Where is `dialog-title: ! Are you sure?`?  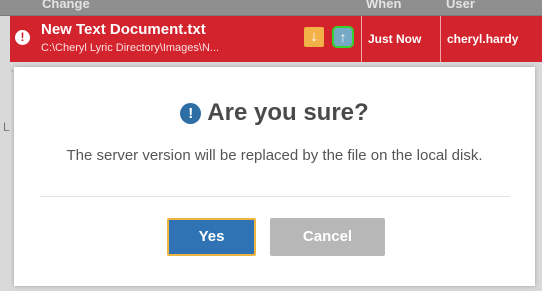 dialog-title: ! Are you sure? is located at coordinates (274, 113).